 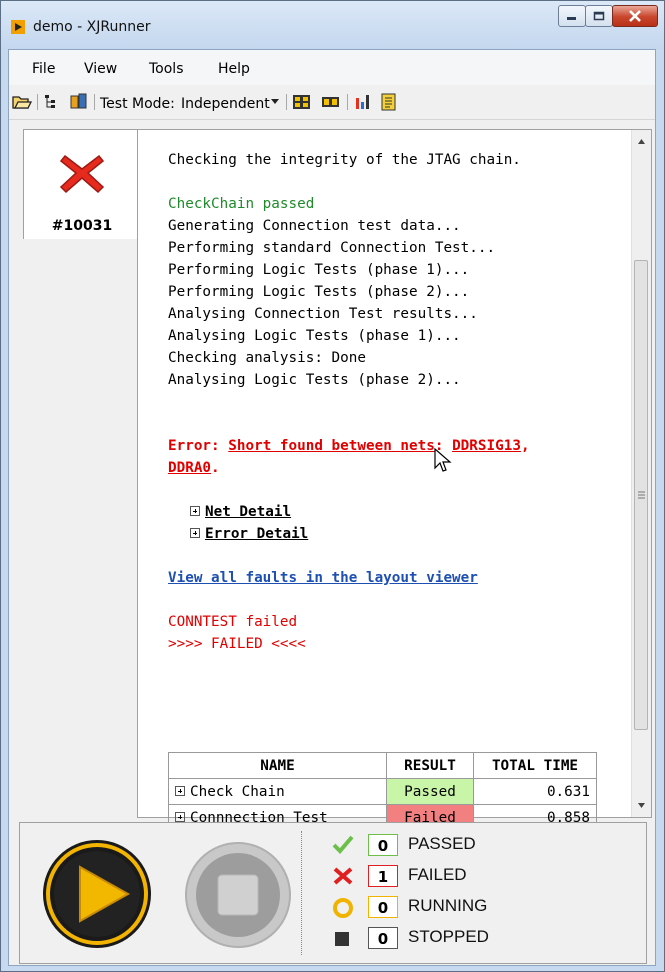 What do you see at coordinates (237, 791) in the screenshot?
I see `row-name: Check Chain` at bounding box center [237, 791].